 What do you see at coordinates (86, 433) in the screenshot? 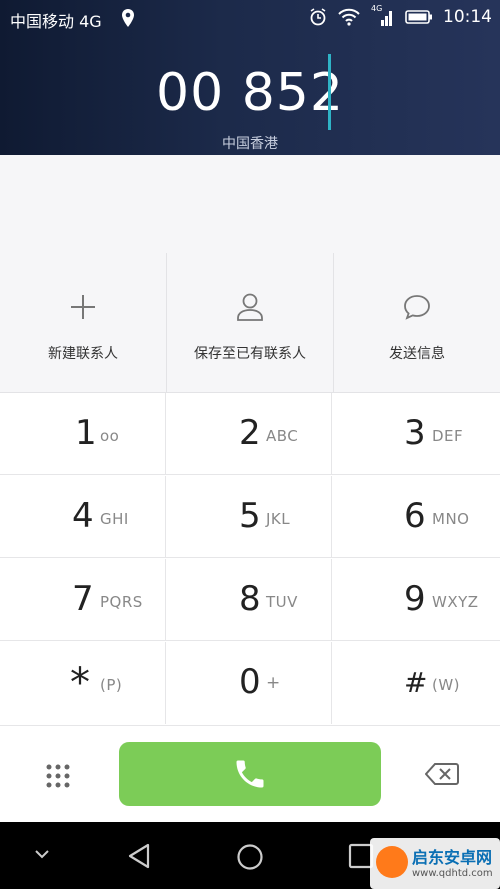
I see `key-digit: 1` at bounding box center [86, 433].